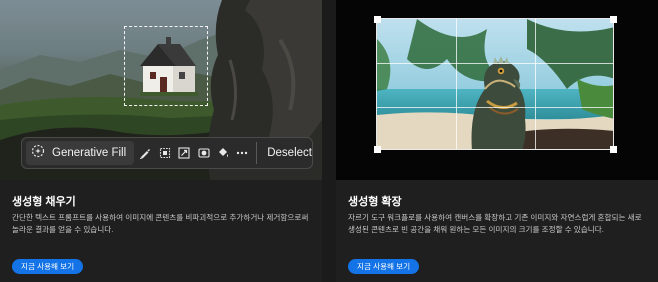 The height and width of the screenshot is (282, 658). What do you see at coordinates (375, 202) in the screenshot?
I see `card-title: 생성형 확장` at bounding box center [375, 202].